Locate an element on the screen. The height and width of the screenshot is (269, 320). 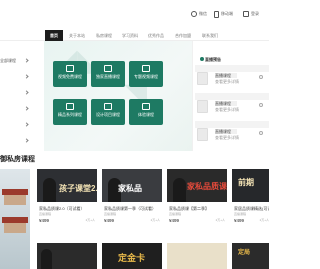
login-link: 登录 is located at coordinates (251, 14).